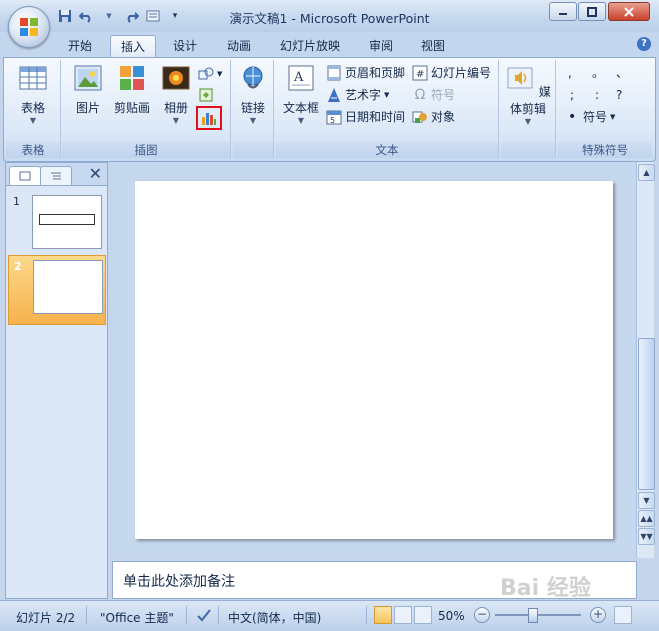 The image size is (659, 631). Describe the element at coordinates (176, 95) in the screenshot. I see `album-button: 相册 ▼` at that location.